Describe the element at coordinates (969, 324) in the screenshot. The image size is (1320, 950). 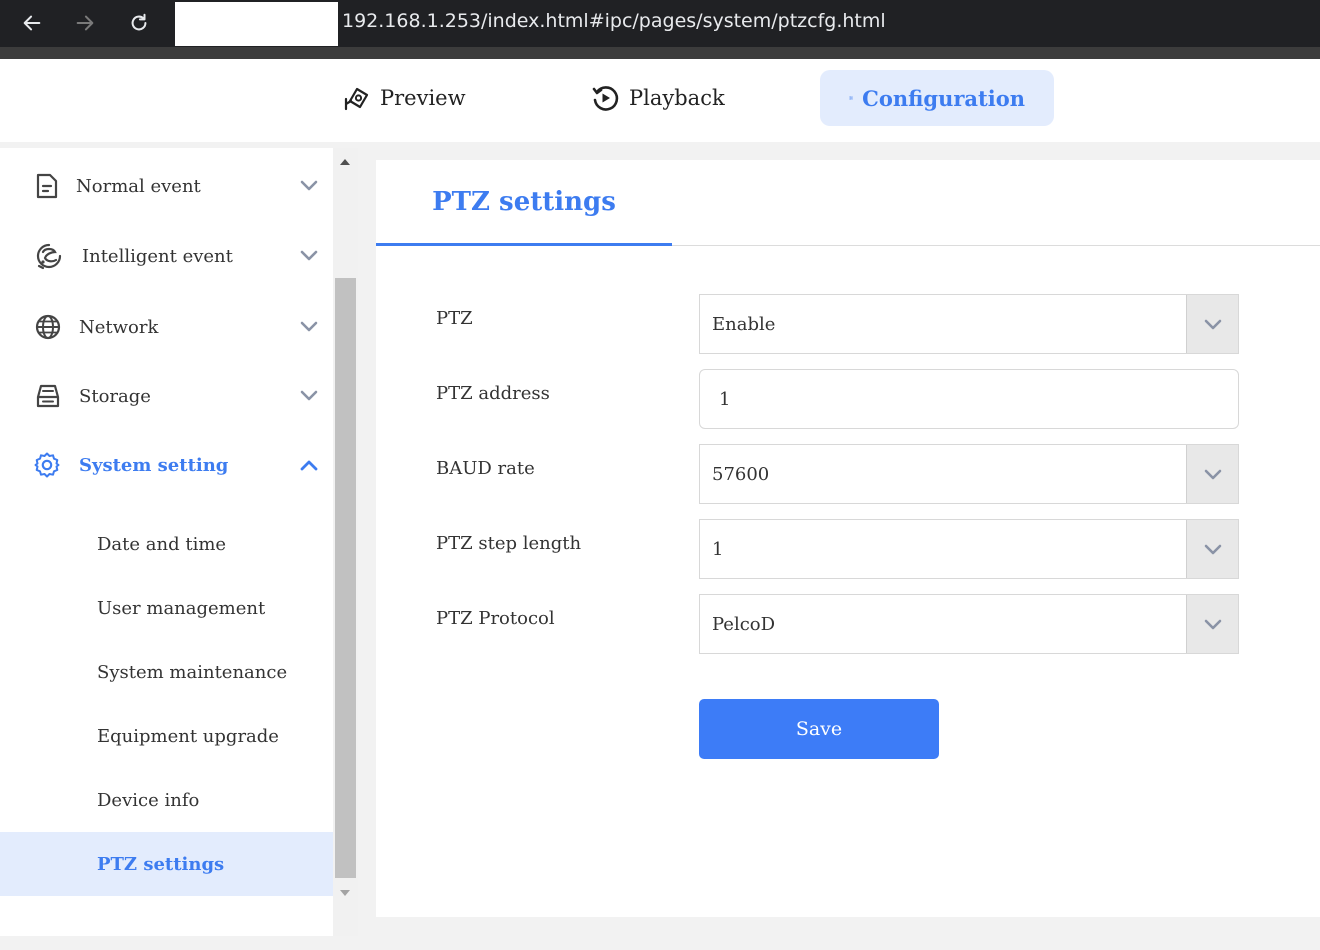
I see `ptz-select: Enable` at that location.